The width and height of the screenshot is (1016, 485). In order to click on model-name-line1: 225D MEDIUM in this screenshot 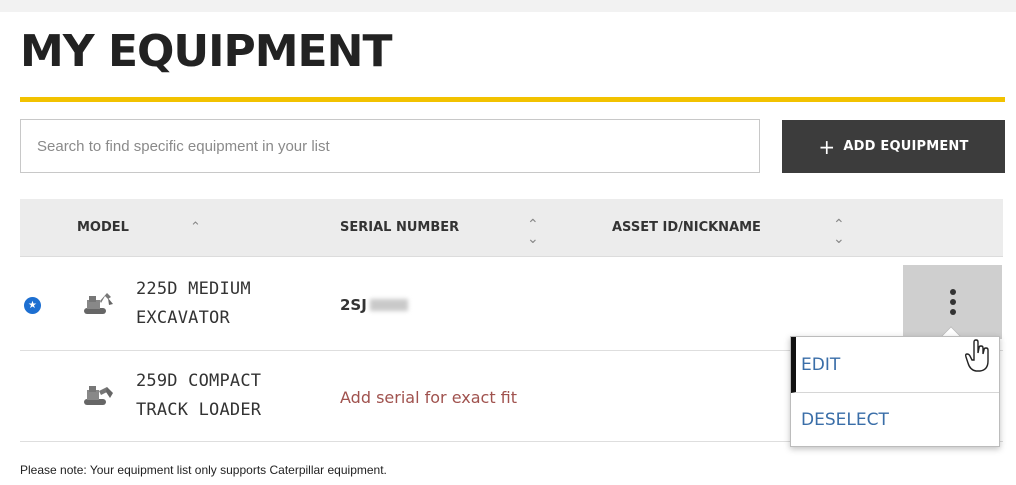, I will do `click(193, 289)`.